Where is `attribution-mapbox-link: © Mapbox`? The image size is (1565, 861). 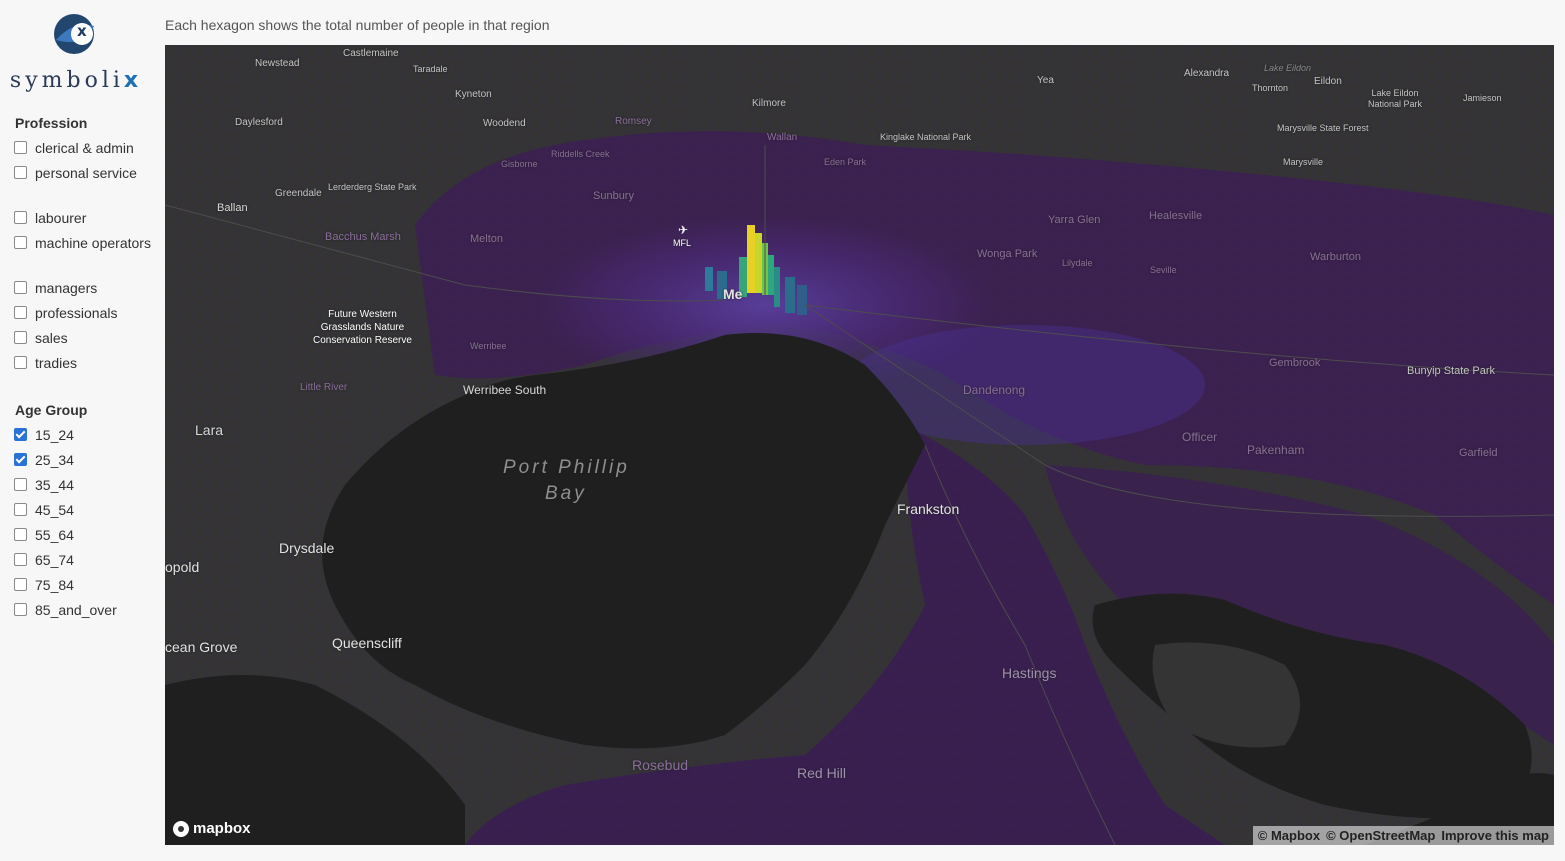
attribution-mapbox-link: © Mapbox is located at coordinates (1289, 835).